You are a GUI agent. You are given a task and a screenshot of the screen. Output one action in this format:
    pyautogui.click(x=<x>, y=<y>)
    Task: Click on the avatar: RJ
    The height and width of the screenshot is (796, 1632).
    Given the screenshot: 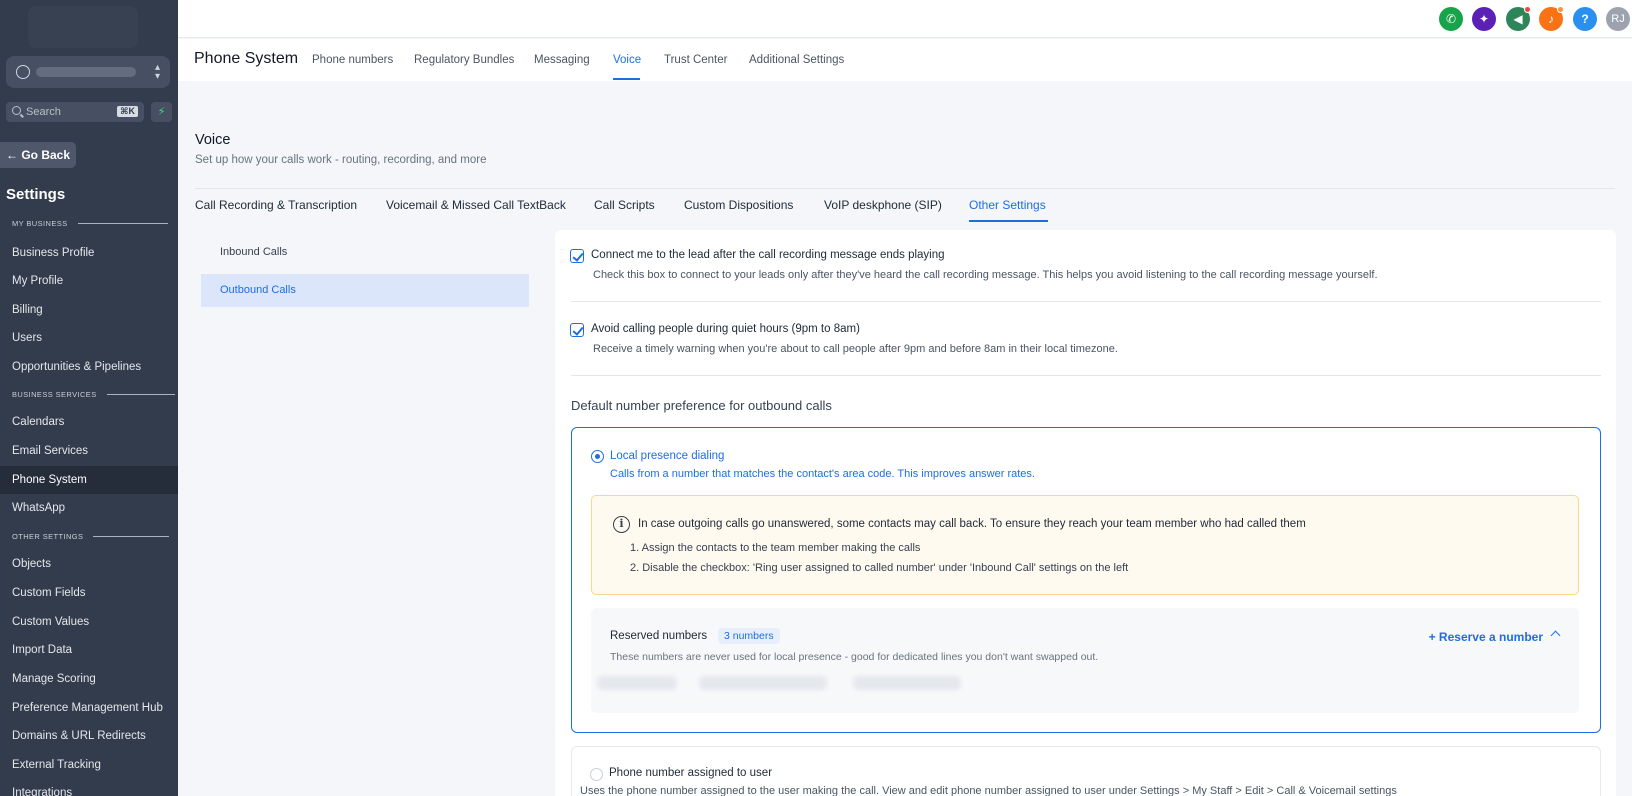 What is the action you would take?
    pyautogui.click(x=1618, y=19)
    